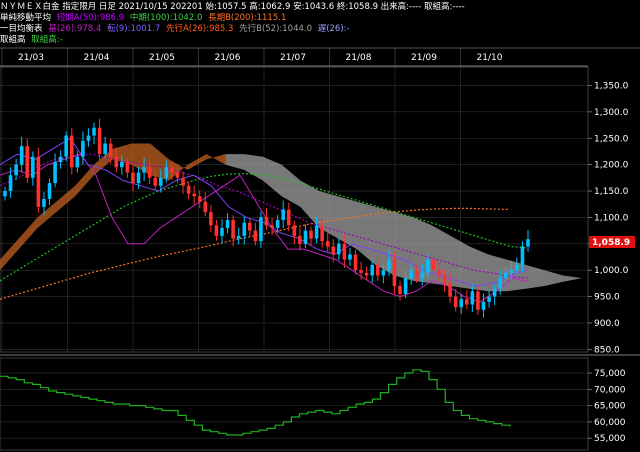  What do you see at coordinates (424, 58) in the screenshot?
I see `x-tick-label: 21/09` at bounding box center [424, 58].